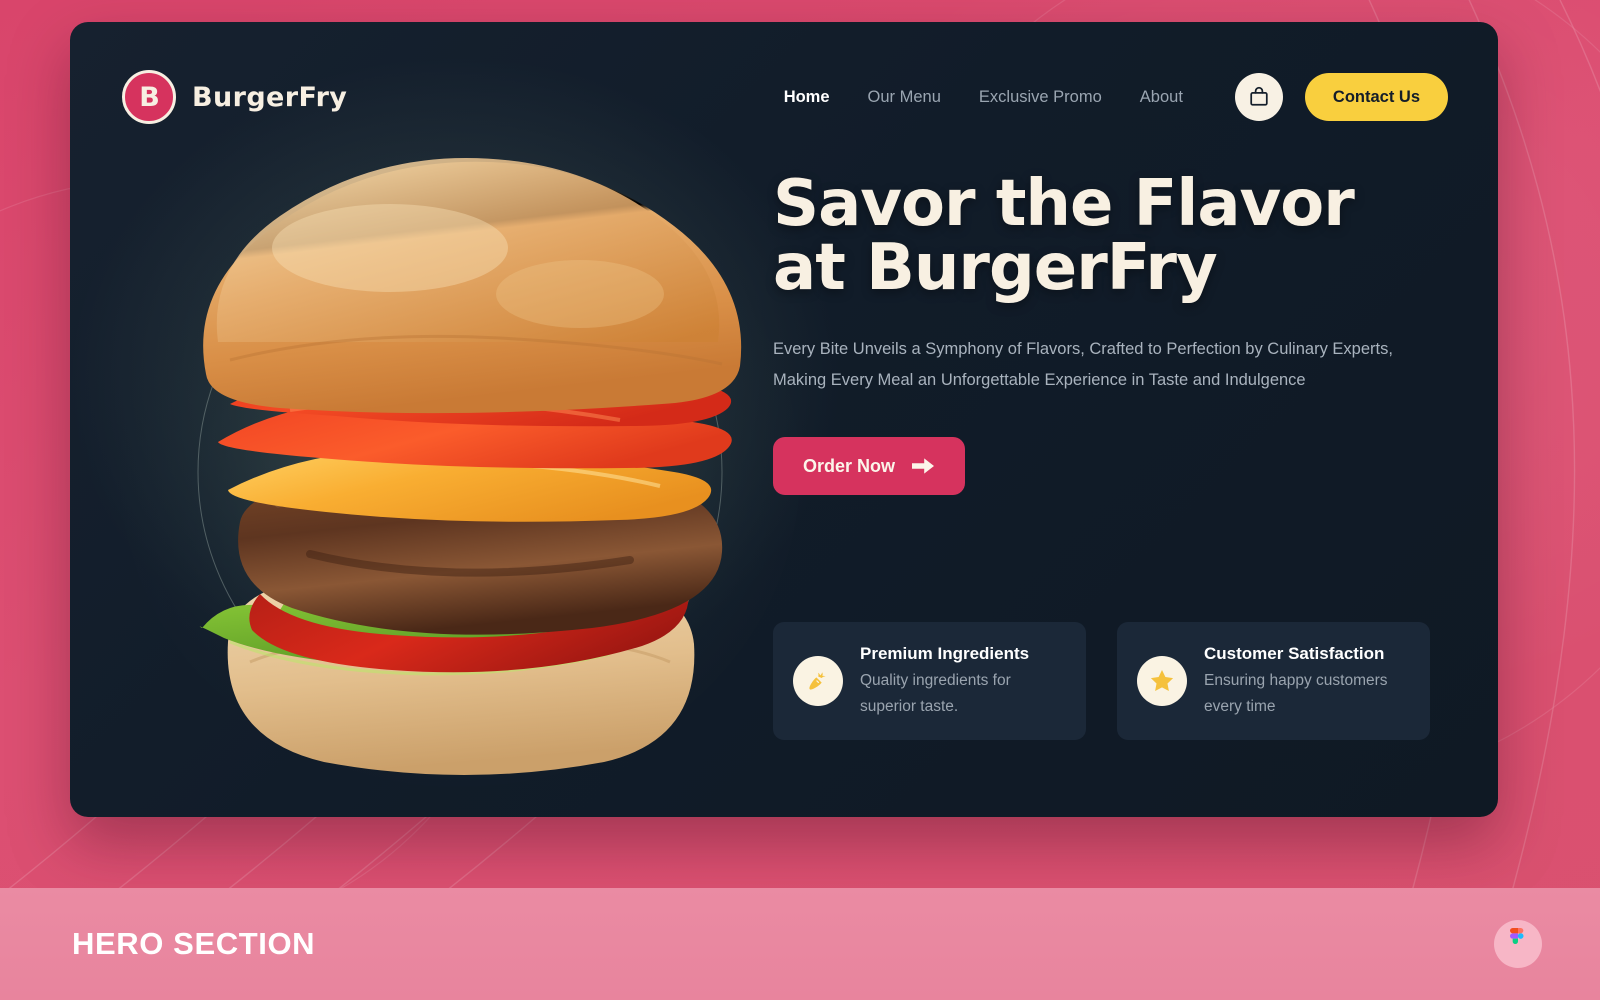 The width and height of the screenshot is (1600, 1000). I want to click on order-now-label: Order Now, so click(849, 465).